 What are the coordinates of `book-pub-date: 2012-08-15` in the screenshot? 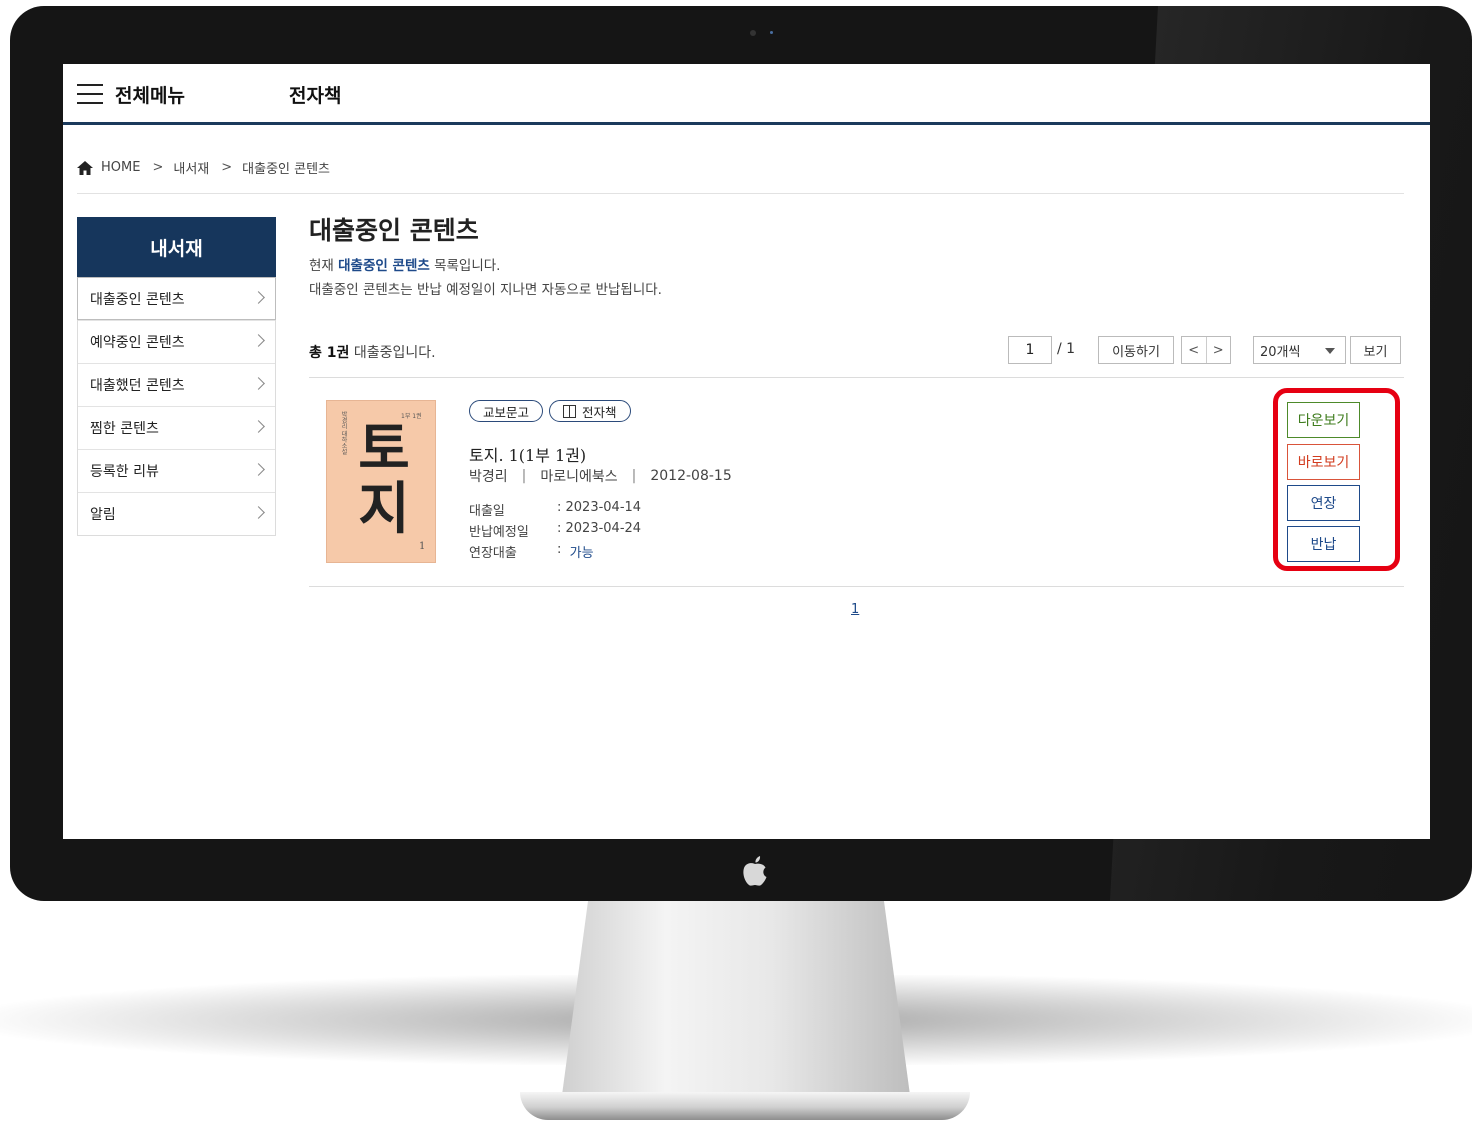 It's located at (691, 476).